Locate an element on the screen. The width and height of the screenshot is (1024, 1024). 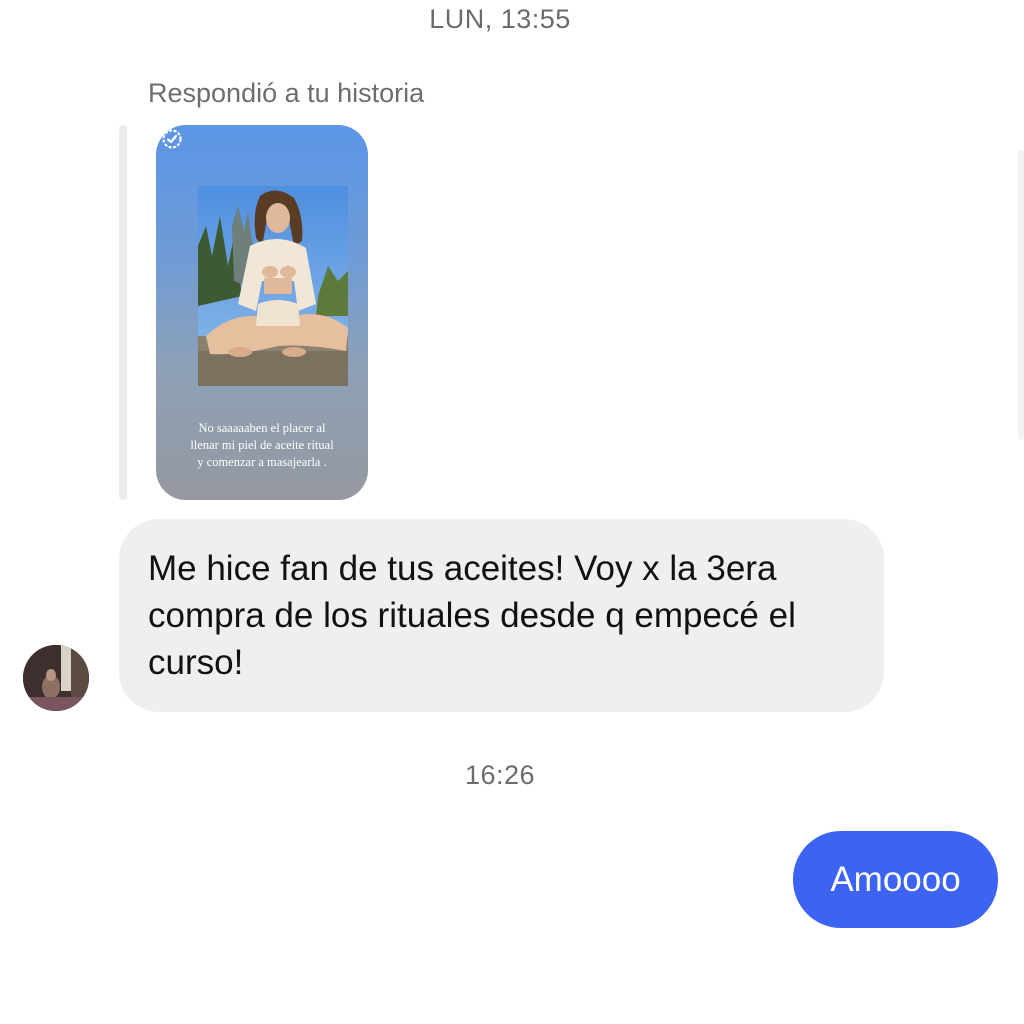
outgoing-message-text: Amoooo is located at coordinates (895, 879).